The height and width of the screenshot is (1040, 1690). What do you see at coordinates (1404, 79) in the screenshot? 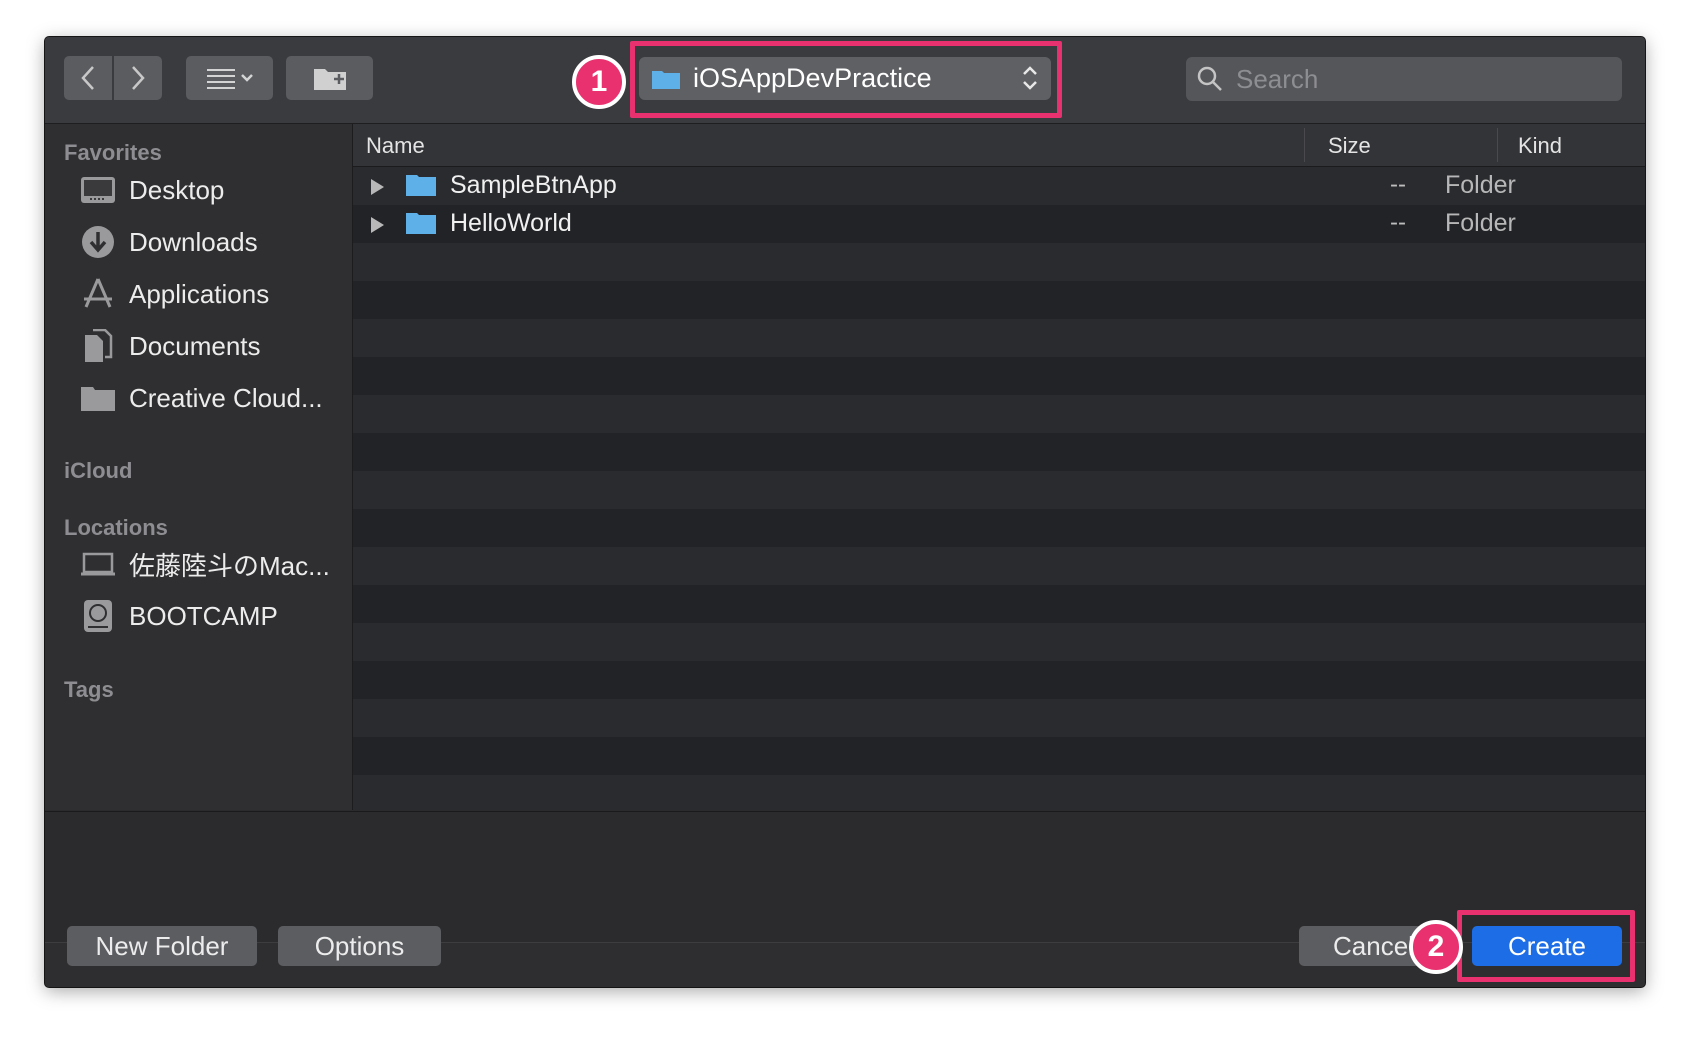
I see `search-field: Search` at bounding box center [1404, 79].